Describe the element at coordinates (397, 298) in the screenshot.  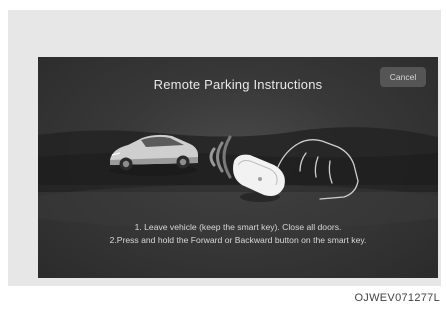
I see `figure-code: OJWEV071277L` at that location.